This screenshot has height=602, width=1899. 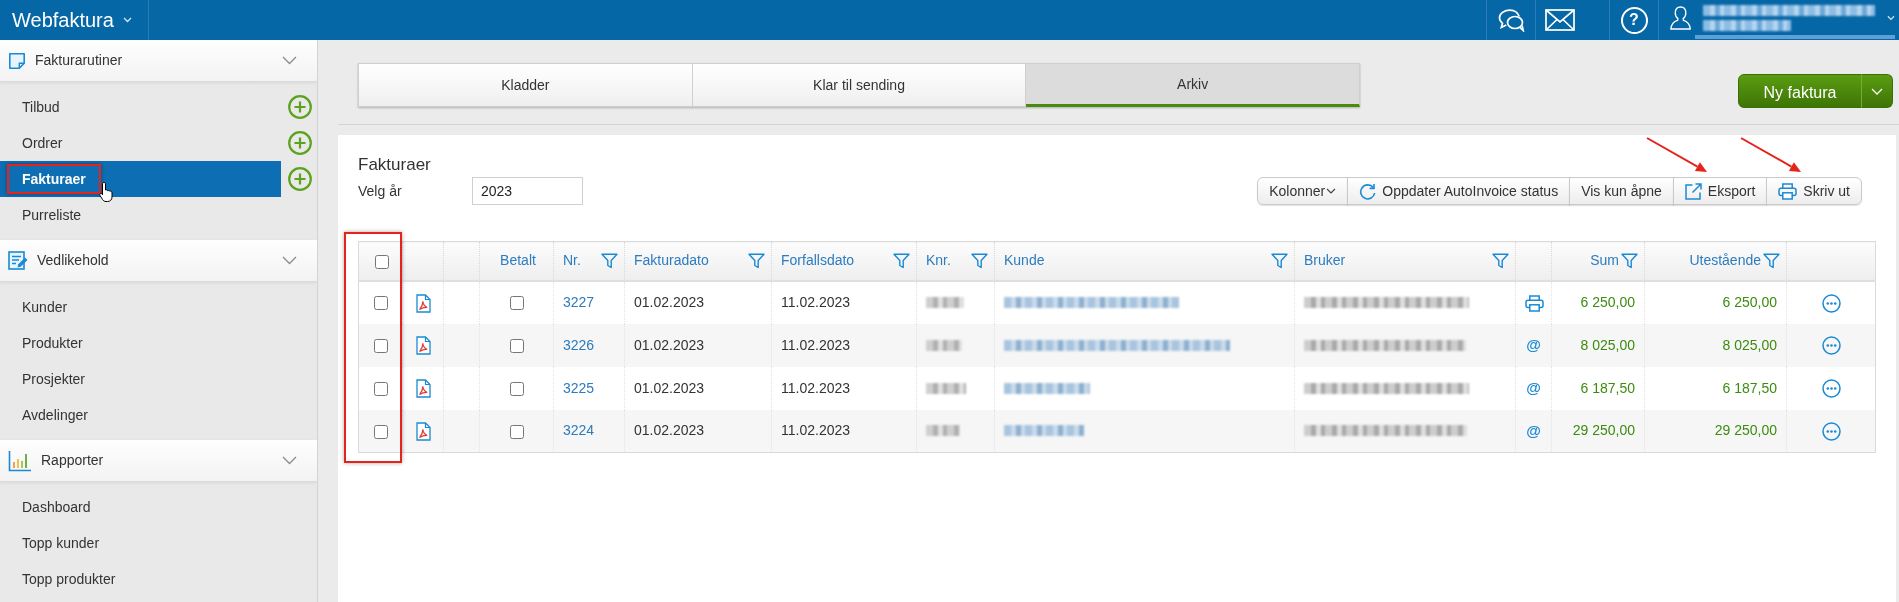 What do you see at coordinates (1560, 20) in the screenshot?
I see `mail-icon` at bounding box center [1560, 20].